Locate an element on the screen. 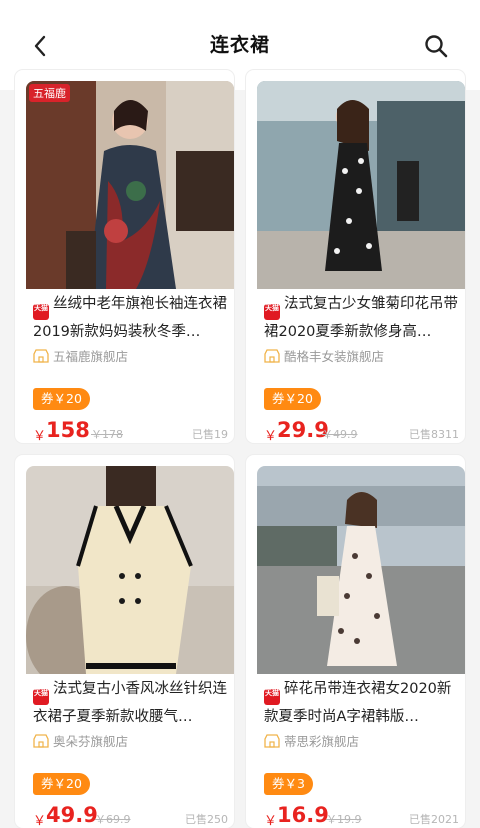 The height and width of the screenshot is (828, 480). sold-count: 已售2021 is located at coordinates (434, 819).